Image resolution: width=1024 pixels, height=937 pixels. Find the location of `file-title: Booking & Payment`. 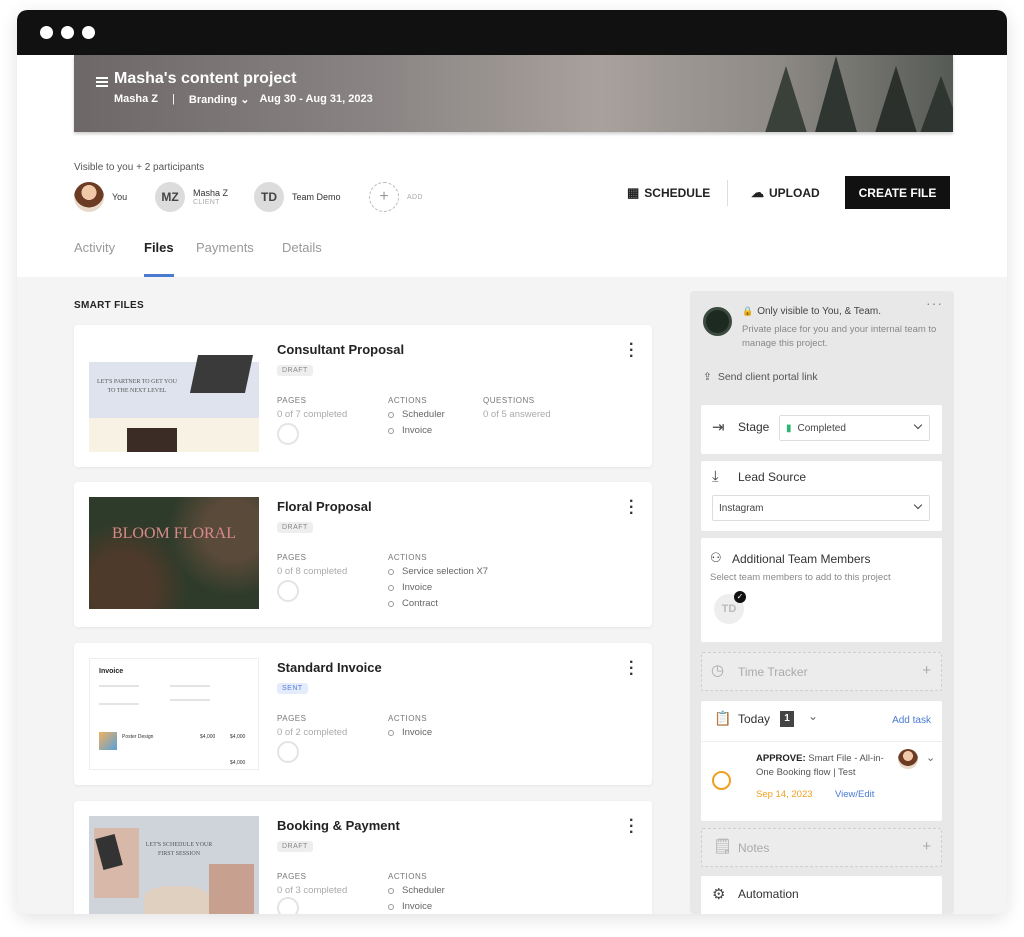

file-title: Booking & Payment is located at coordinates (338, 825).